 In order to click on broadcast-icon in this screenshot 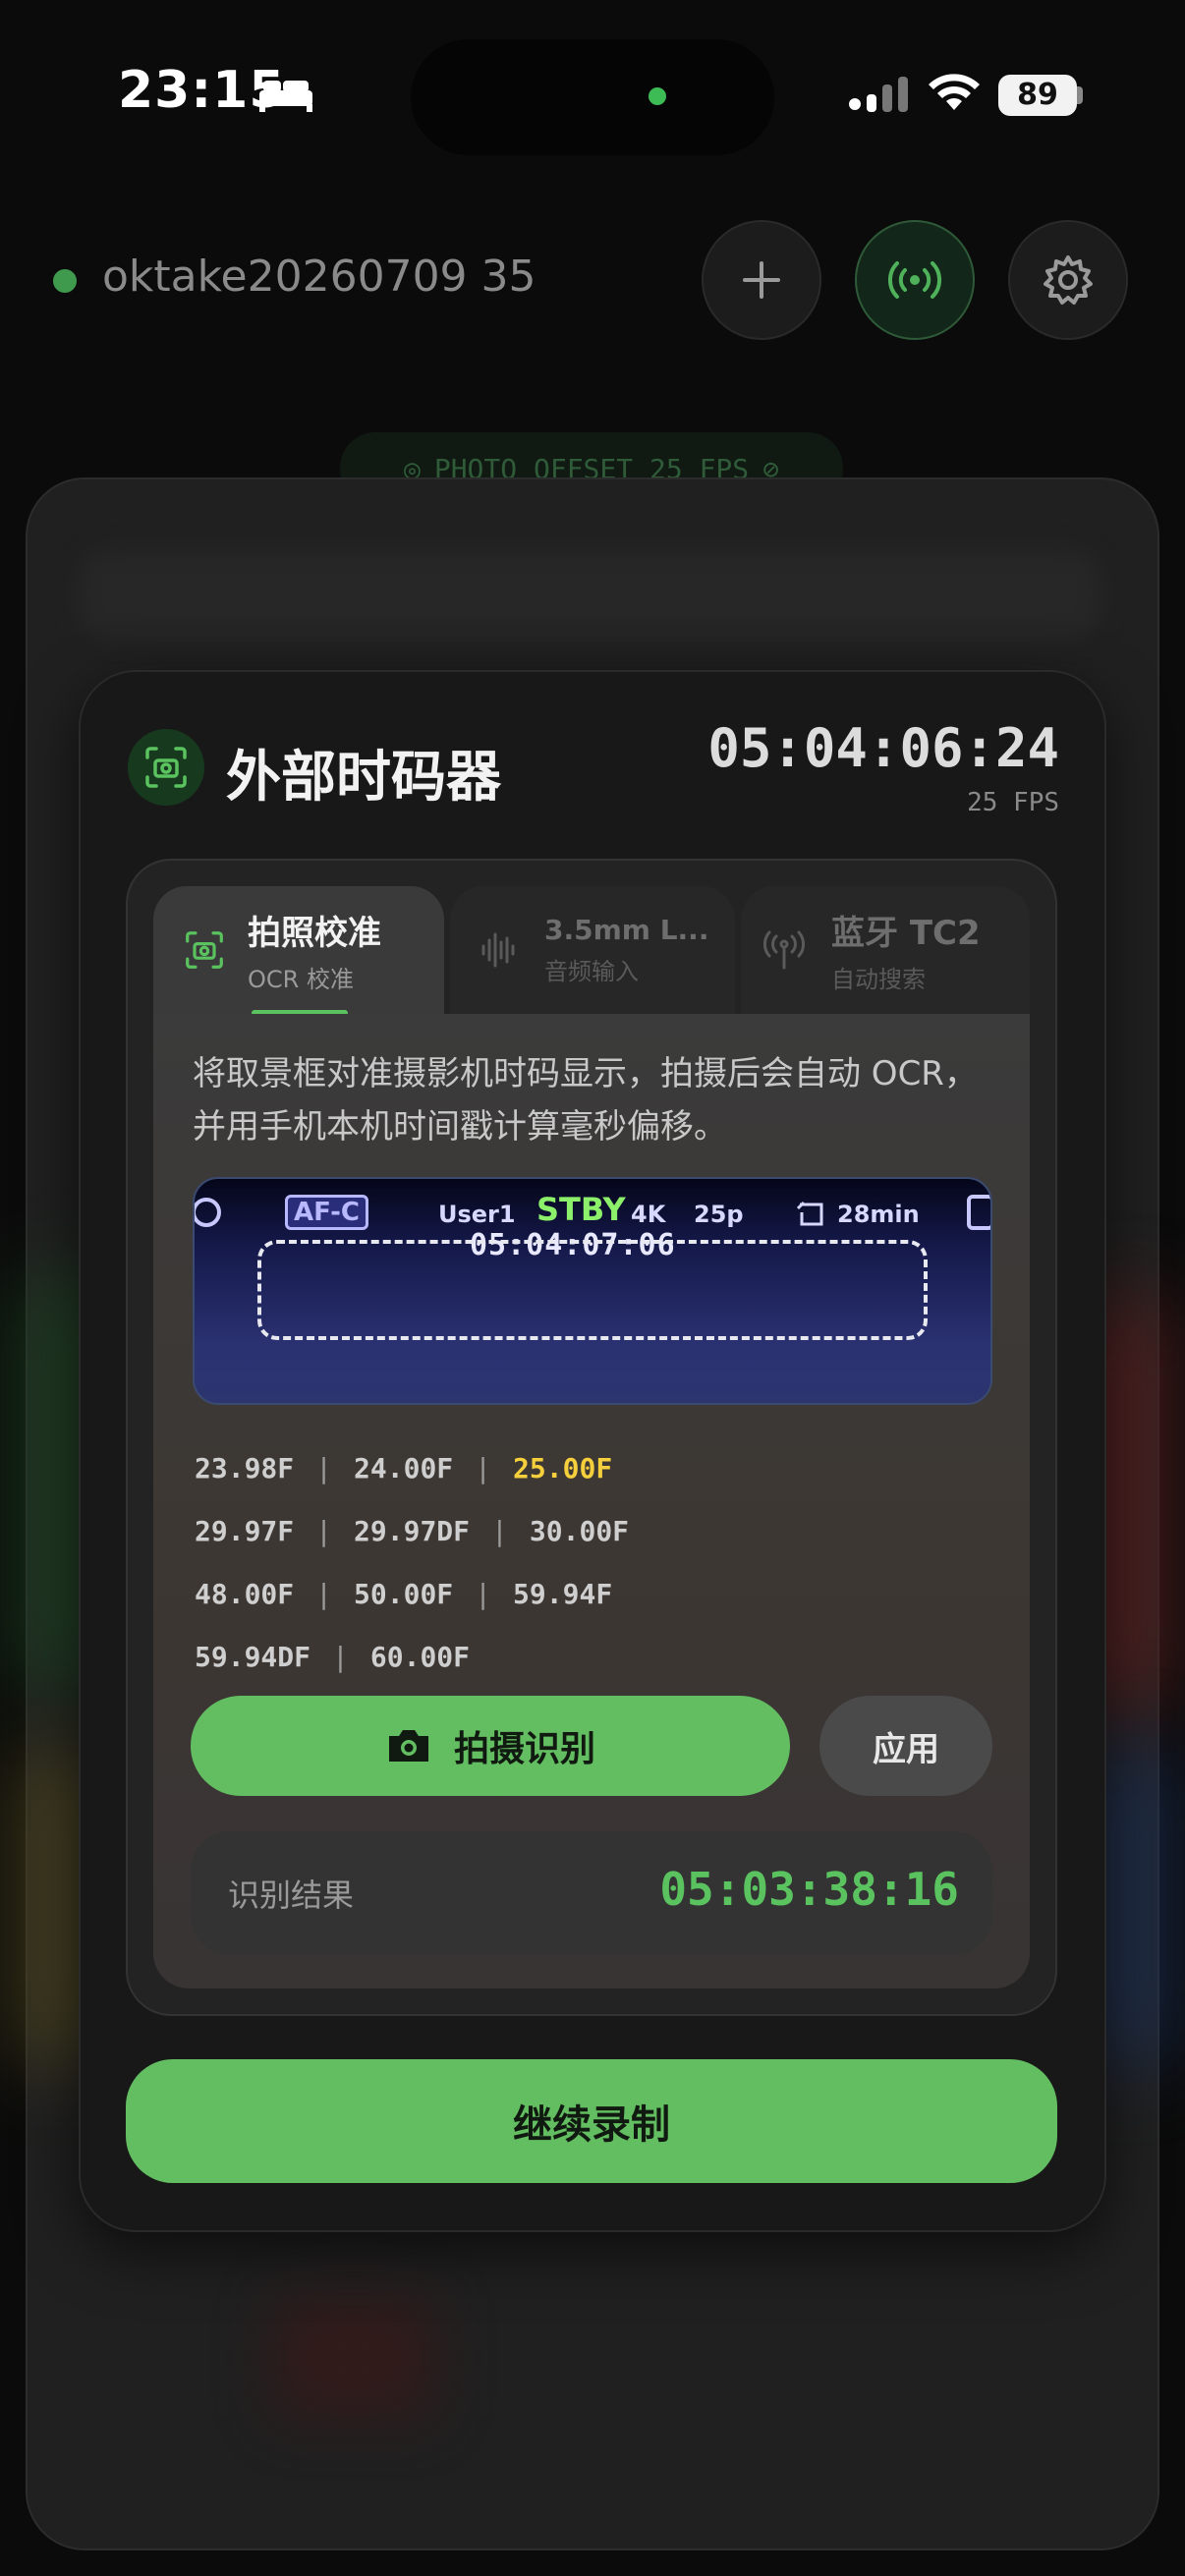, I will do `click(914, 280)`.